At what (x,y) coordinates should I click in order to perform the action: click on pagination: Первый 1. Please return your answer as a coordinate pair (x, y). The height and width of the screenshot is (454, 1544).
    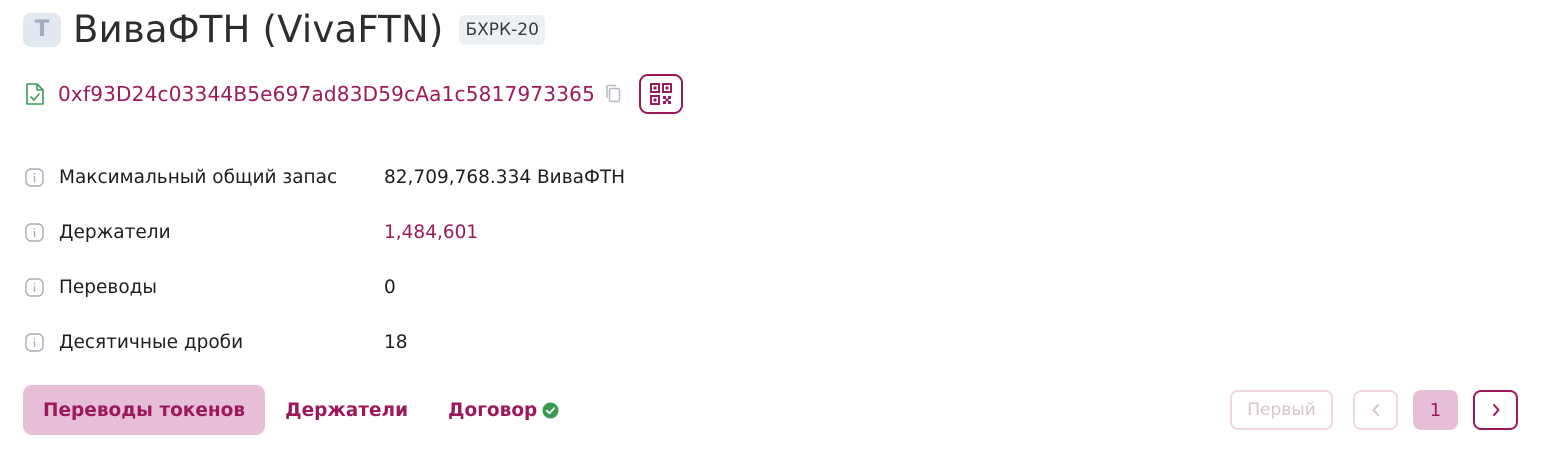
    Looking at the image, I should click on (1374, 410).